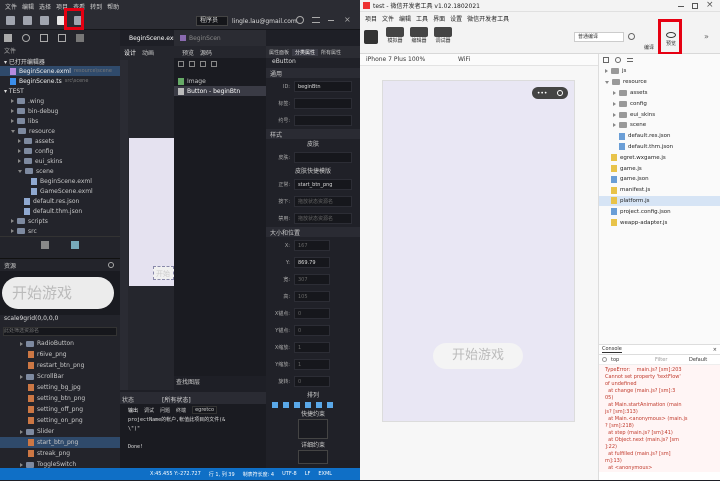 The height and width of the screenshot is (481, 720). I want to click on prop-disabled-input: 拖放状态资源名, so click(323, 218).